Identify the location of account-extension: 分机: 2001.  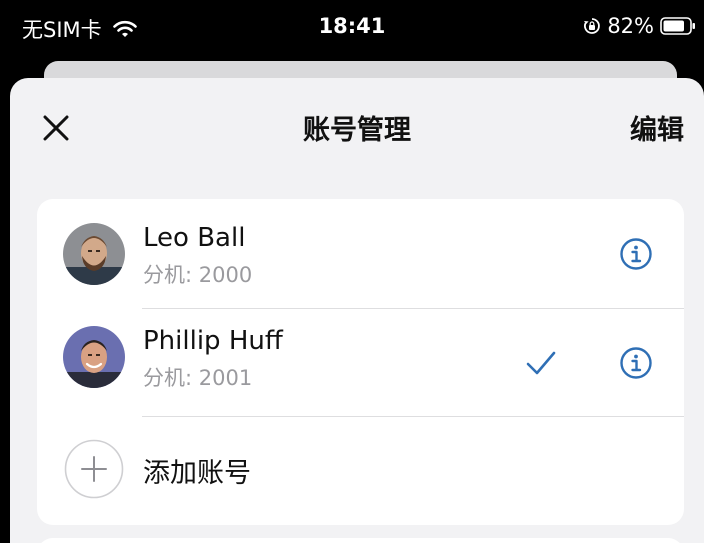
(198, 378).